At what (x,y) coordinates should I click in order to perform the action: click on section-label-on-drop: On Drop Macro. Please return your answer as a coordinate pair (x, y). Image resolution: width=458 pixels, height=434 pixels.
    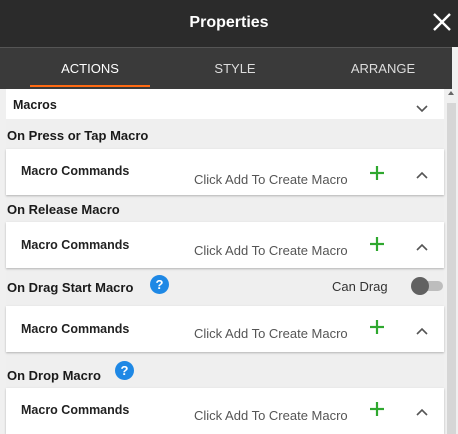
    Looking at the image, I should click on (54, 375).